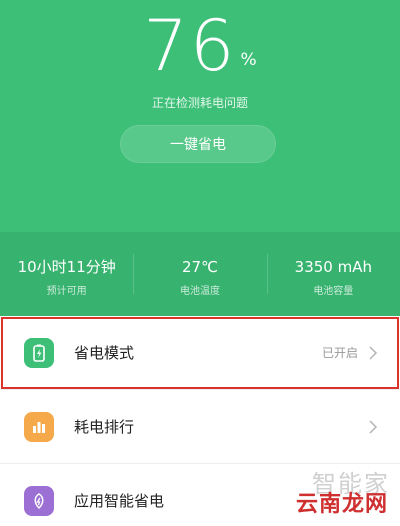 The width and height of the screenshot is (400, 526). Describe the element at coordinates (200, 427) in the screenshot. I see `list-item-power-ranking: 耗电排行` at that location.